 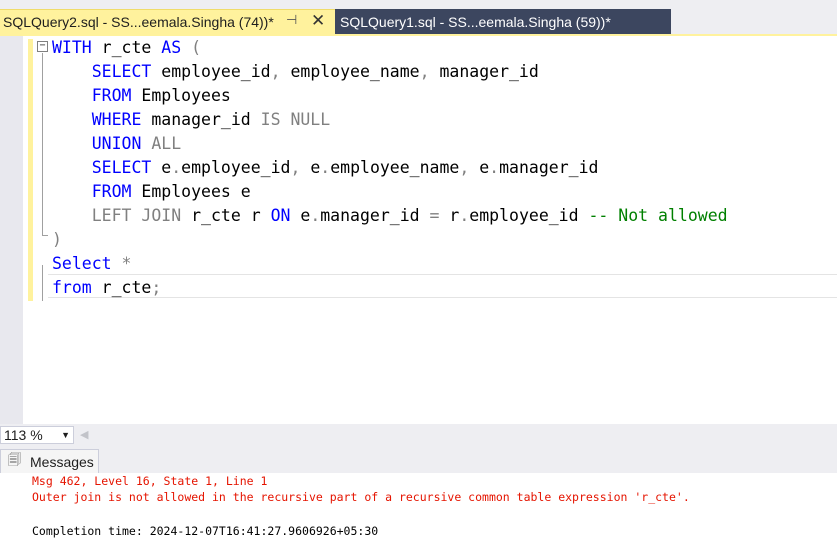 What do you see at coordinates (418, 435) in the screenshot?
I see `editor-status-strip: 113 % ▼ ◀` at bounding box center [418, 435].